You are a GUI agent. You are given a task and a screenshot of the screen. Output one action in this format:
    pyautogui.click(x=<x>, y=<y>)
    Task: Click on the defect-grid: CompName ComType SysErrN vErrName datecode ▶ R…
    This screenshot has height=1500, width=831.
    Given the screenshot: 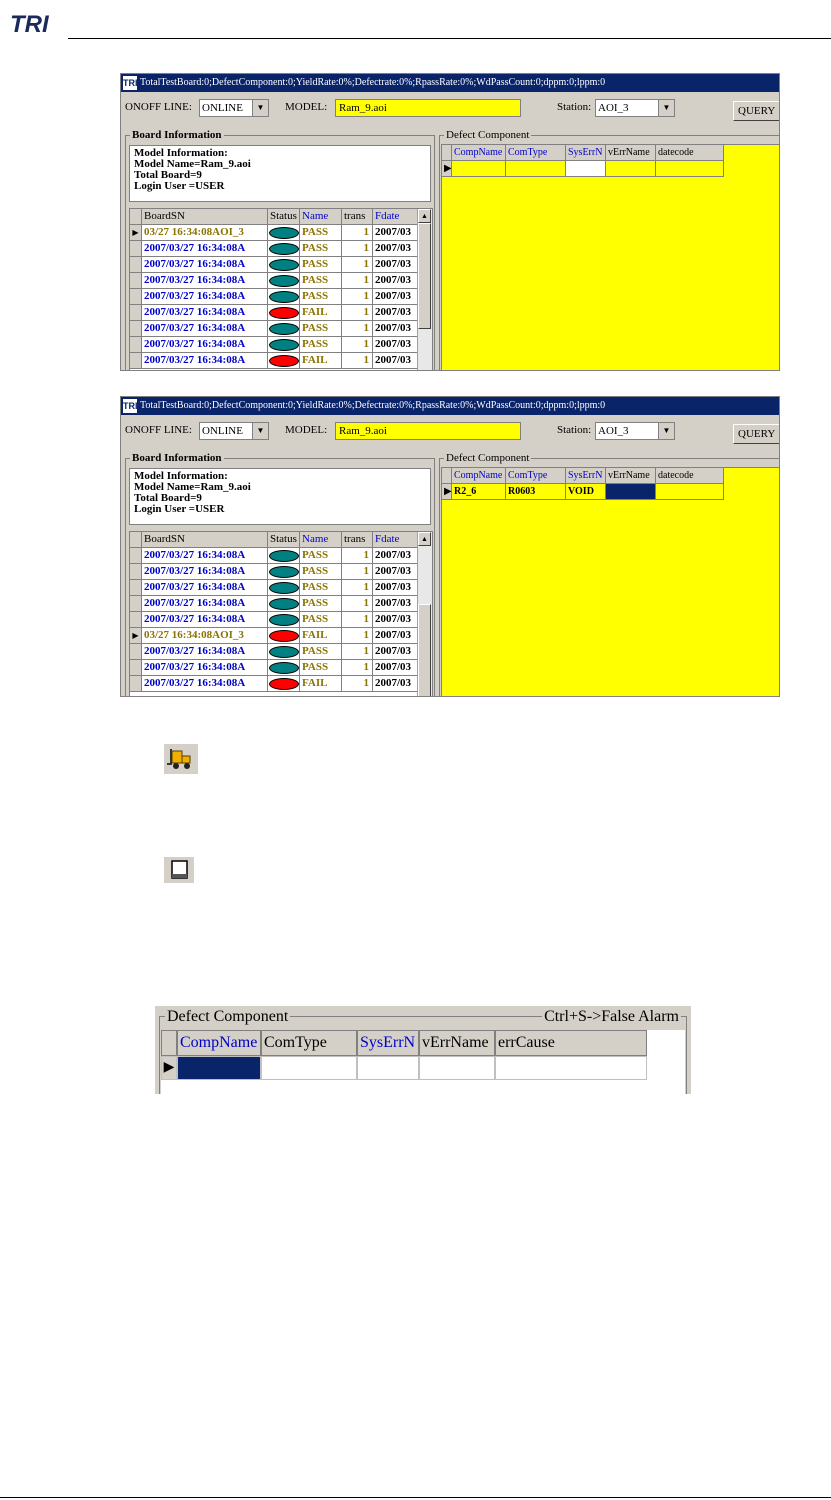 What is the action you would take?
    pyautogui.click(x=610, y=581)
    